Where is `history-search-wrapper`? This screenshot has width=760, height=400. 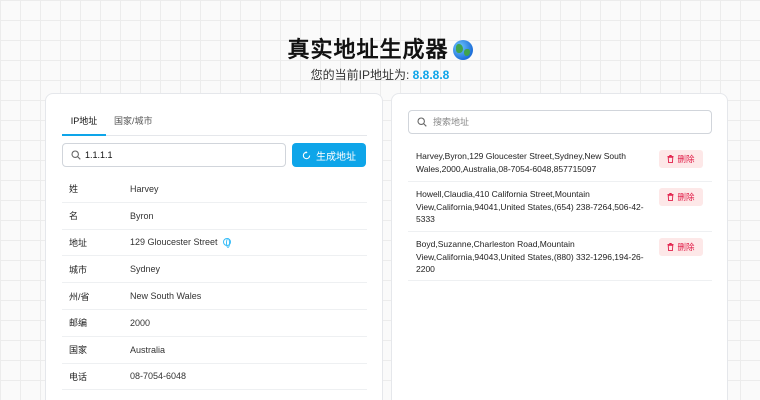 history-search-wrapper is located at coordinates (560, 122).